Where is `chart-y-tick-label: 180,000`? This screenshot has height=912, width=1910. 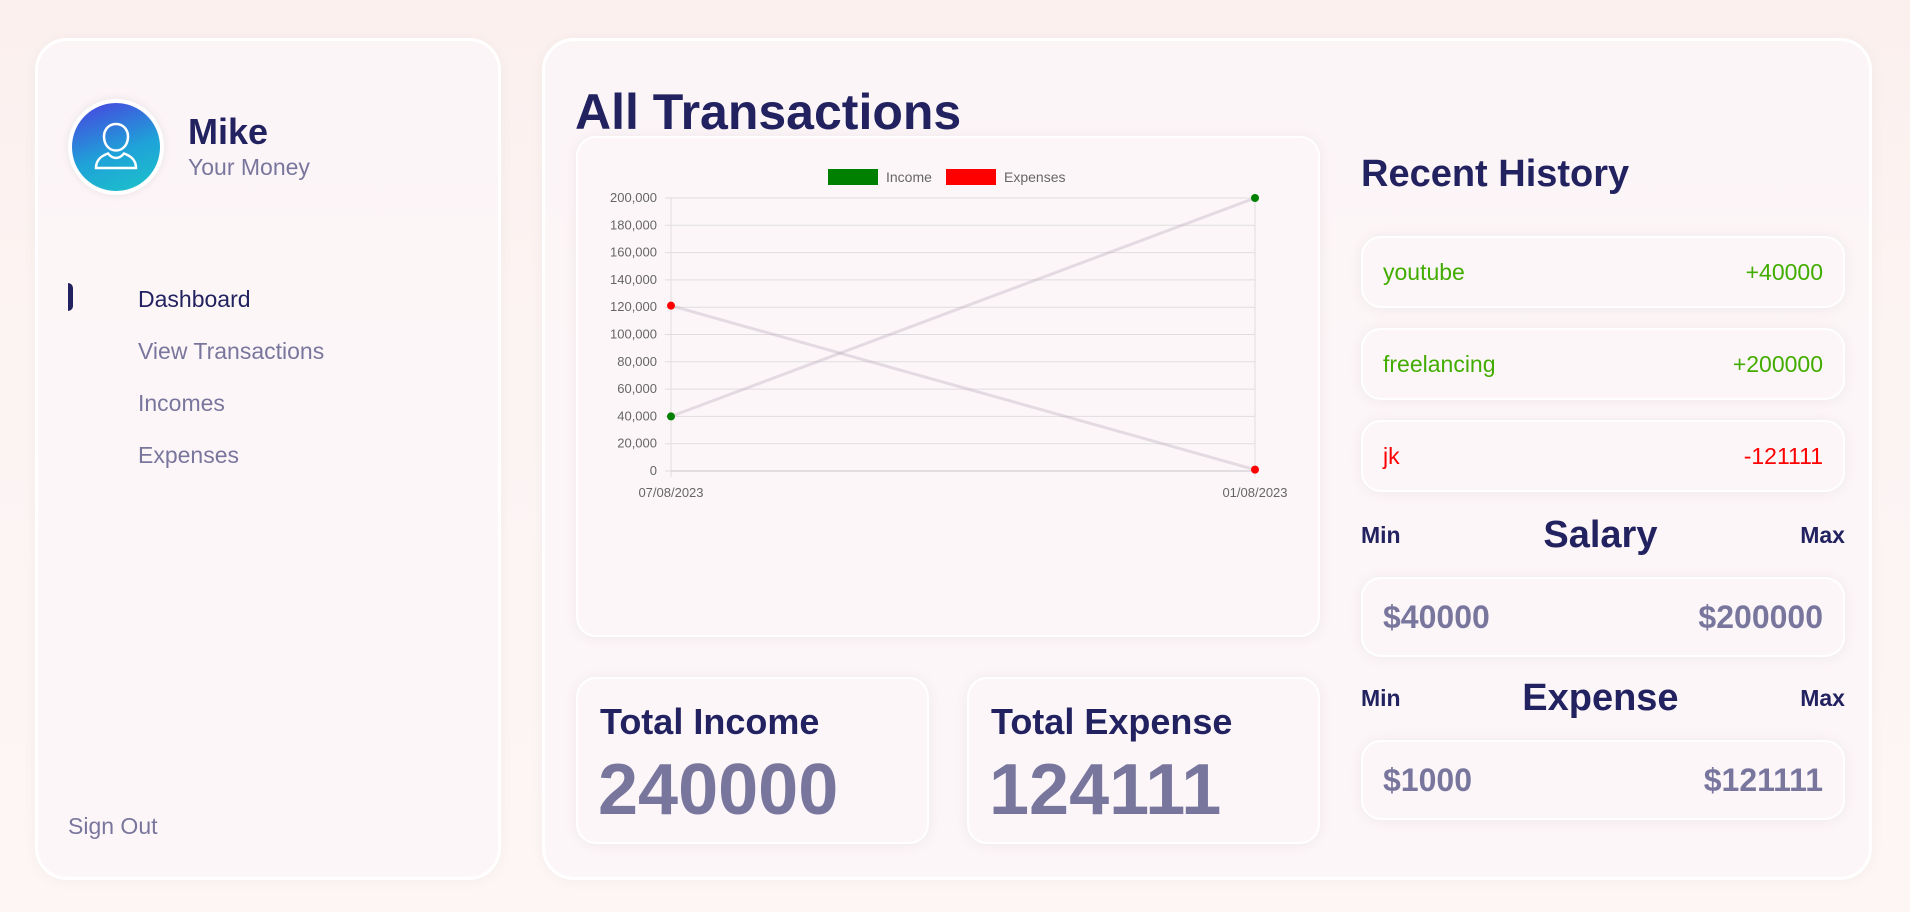 chart-y-tick-label: 180,000 is located at coordinates (633, 224).